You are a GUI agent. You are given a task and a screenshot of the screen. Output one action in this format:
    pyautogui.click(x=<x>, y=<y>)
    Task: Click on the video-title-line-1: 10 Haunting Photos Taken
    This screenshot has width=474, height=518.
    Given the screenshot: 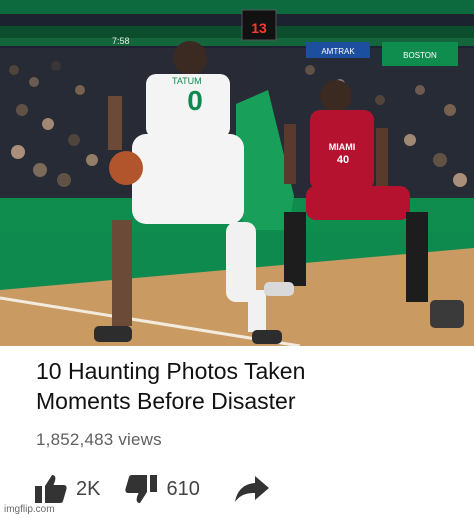 What is the action you would take?
    pyautogui.click(x=171, y=371)
    